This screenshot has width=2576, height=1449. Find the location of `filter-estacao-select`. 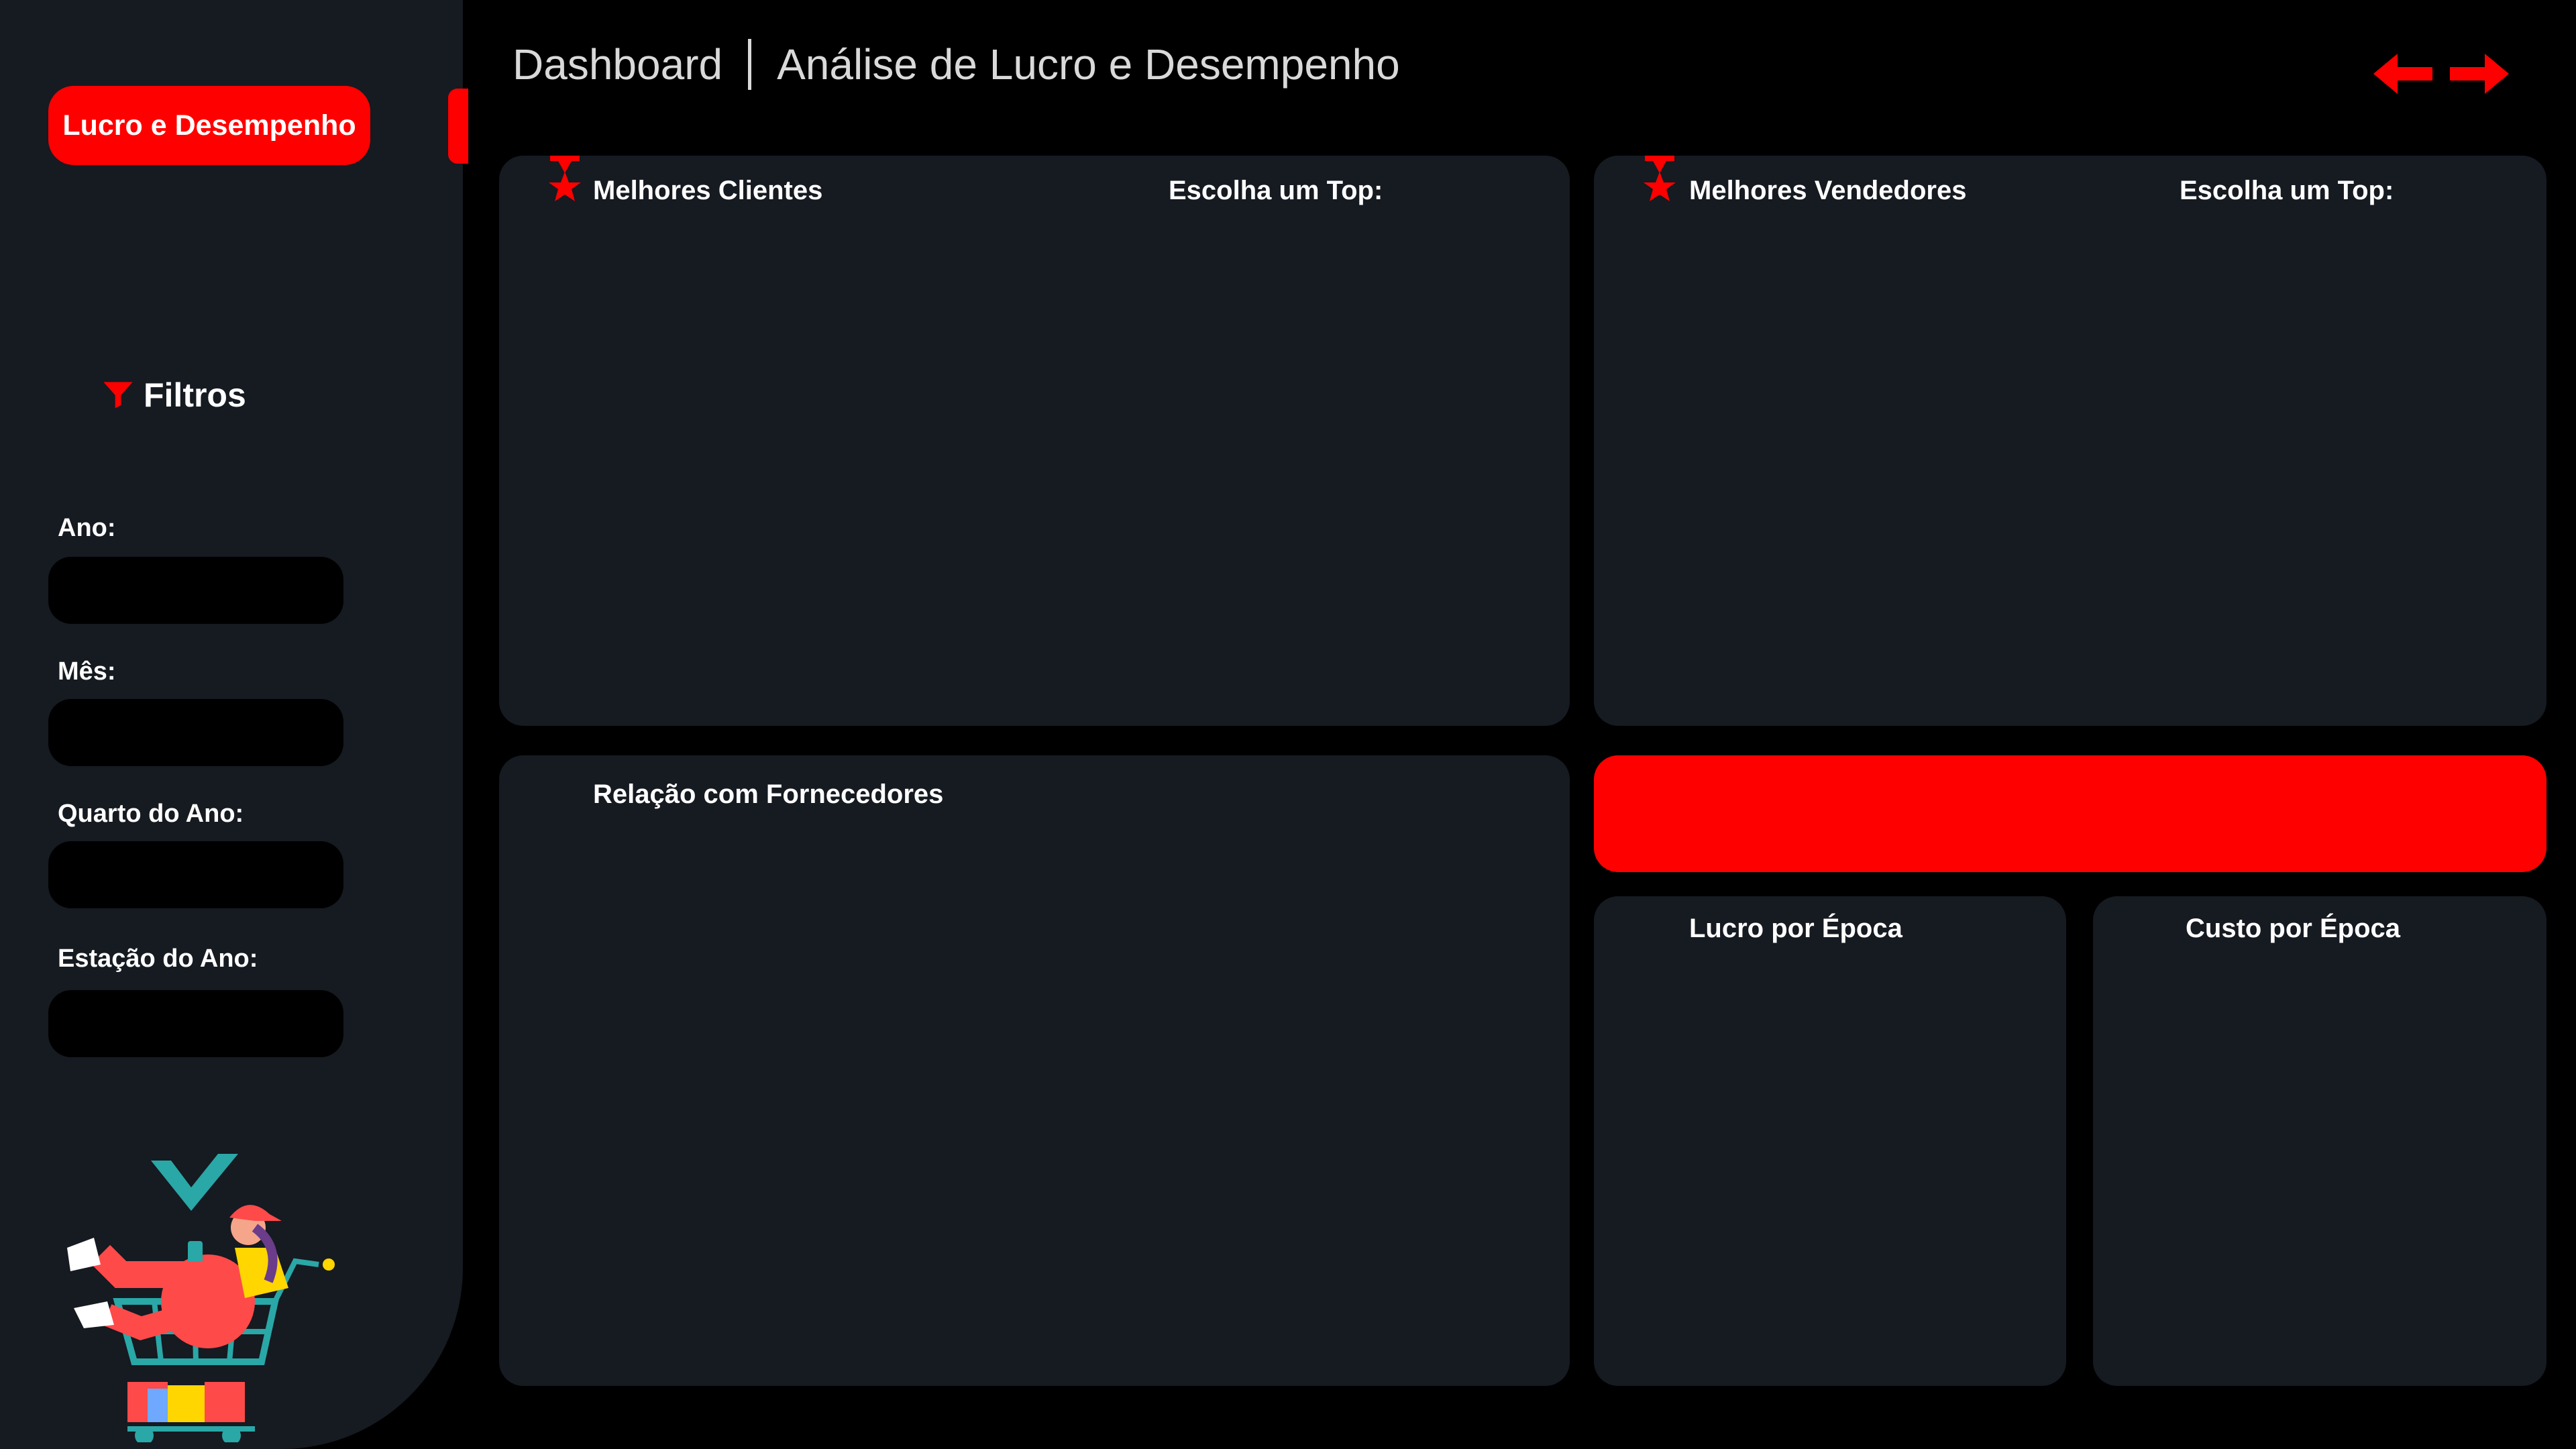

filter-estacao-select is located at coordinates (195, 1023).